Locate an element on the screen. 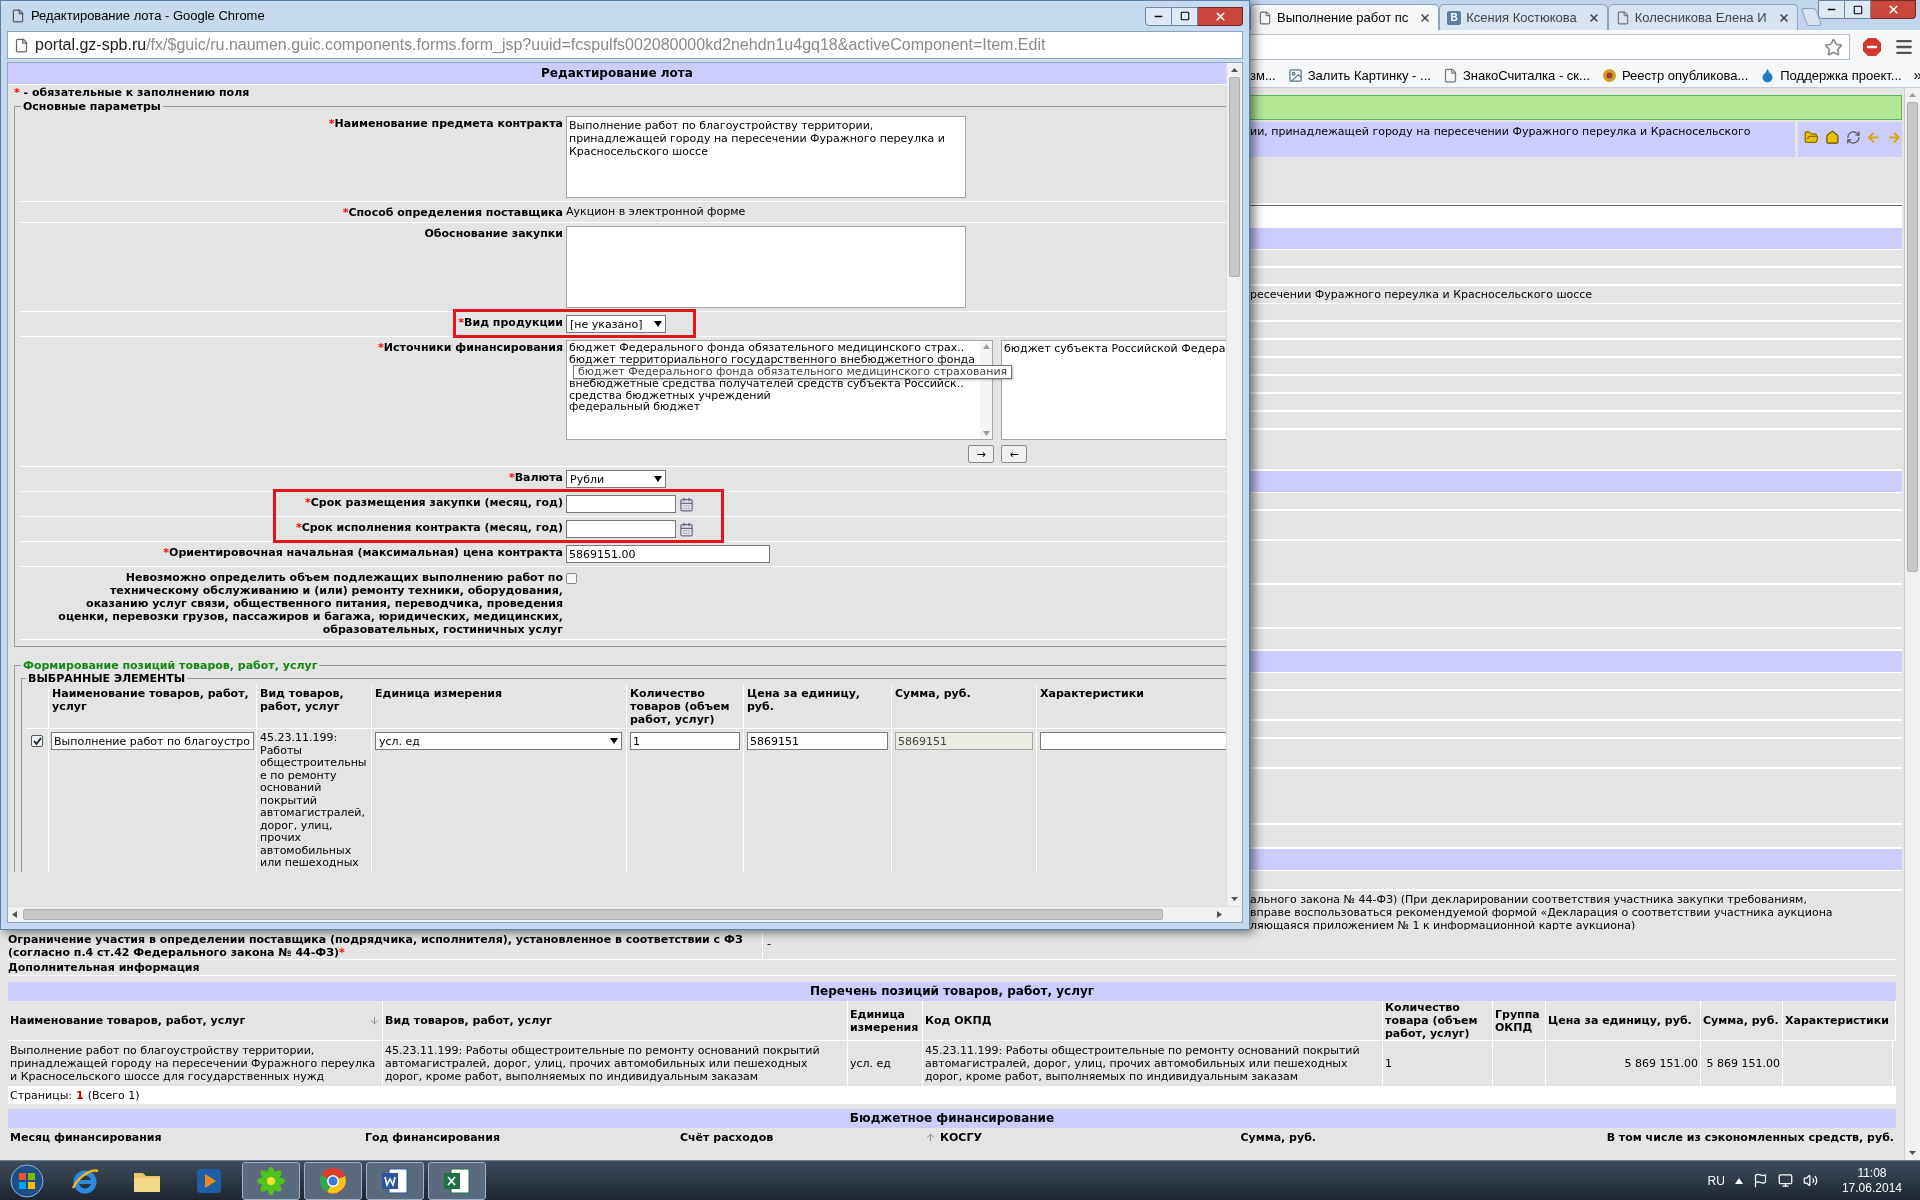 This screenshot has height=1200, width=1920. quantity-field: 1 is located at coordinates (685, 741).